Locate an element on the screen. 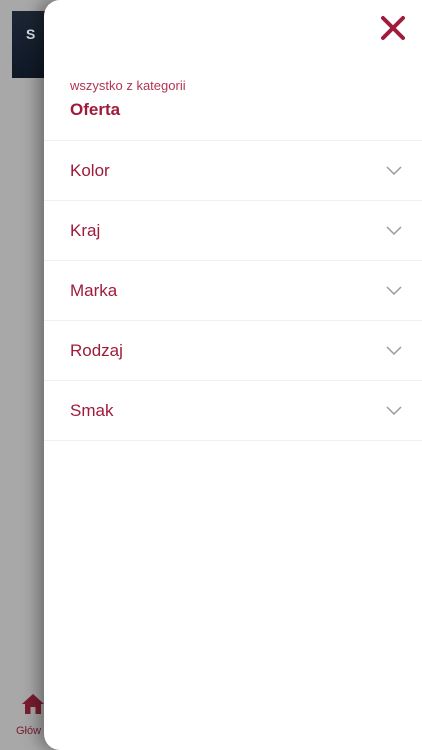 The height and width of the screenshot is (750, 422). category-title: Oferta is located at coordinates (95, 109).